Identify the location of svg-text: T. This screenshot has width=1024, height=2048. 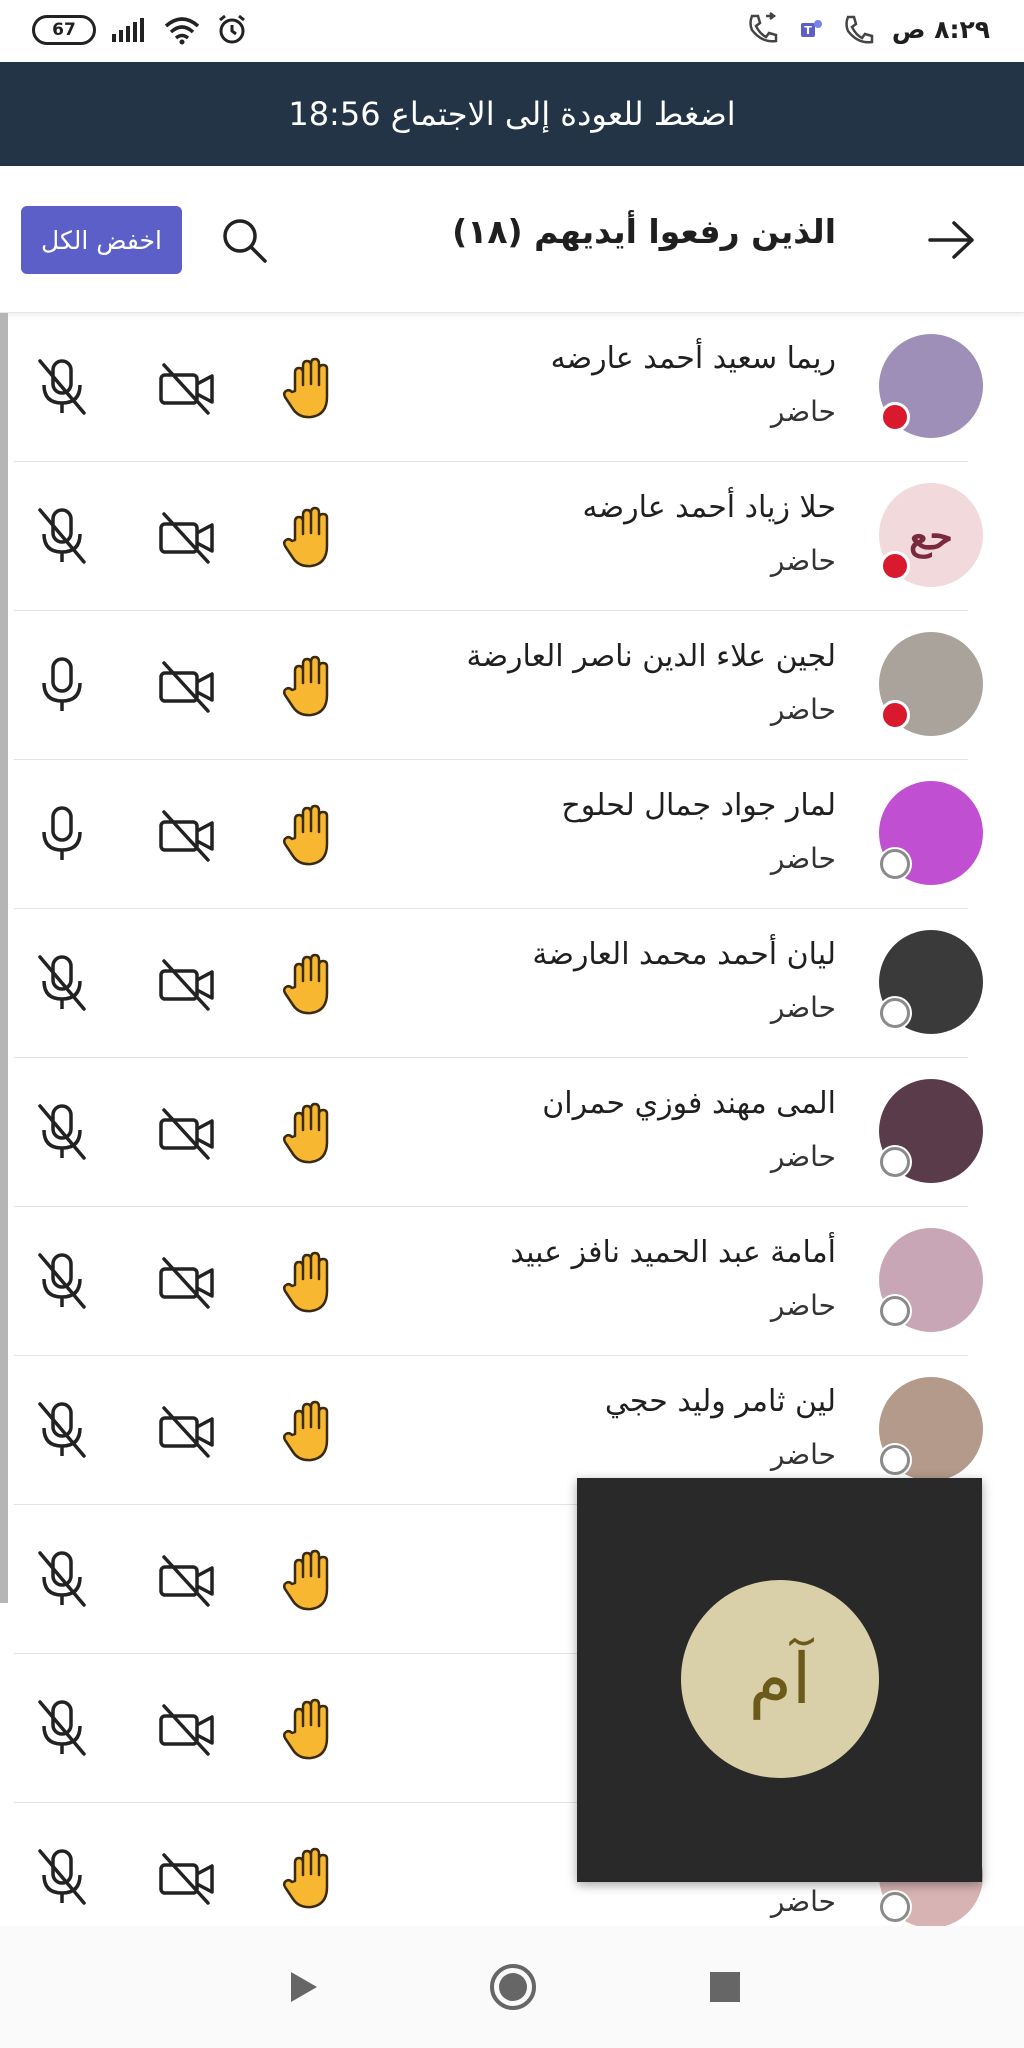
(808, 30).